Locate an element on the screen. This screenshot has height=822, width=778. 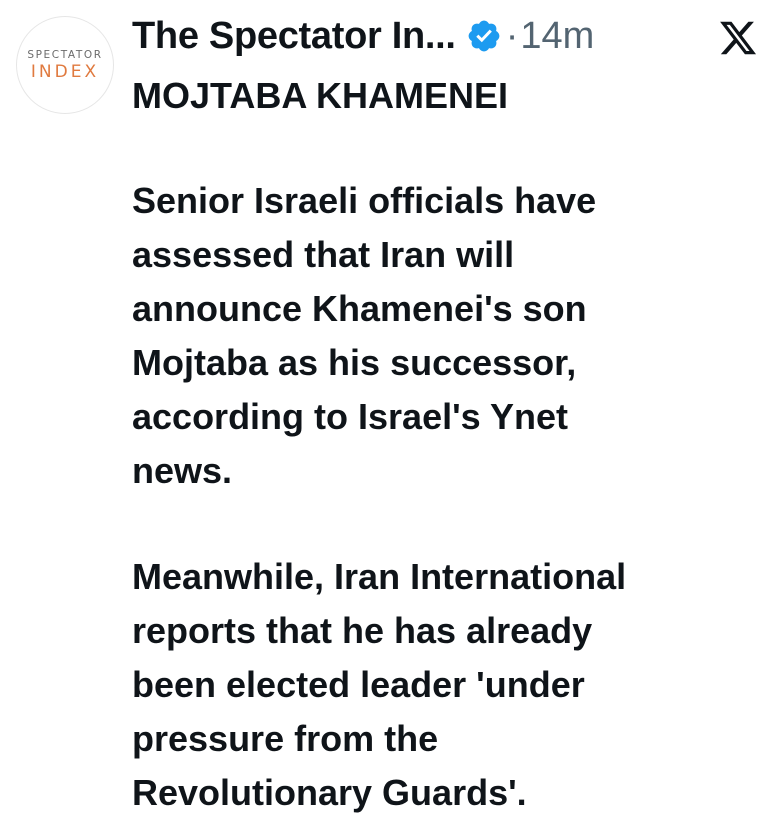
text-line: assessed that Iran will is located at coordinates (323, 254).